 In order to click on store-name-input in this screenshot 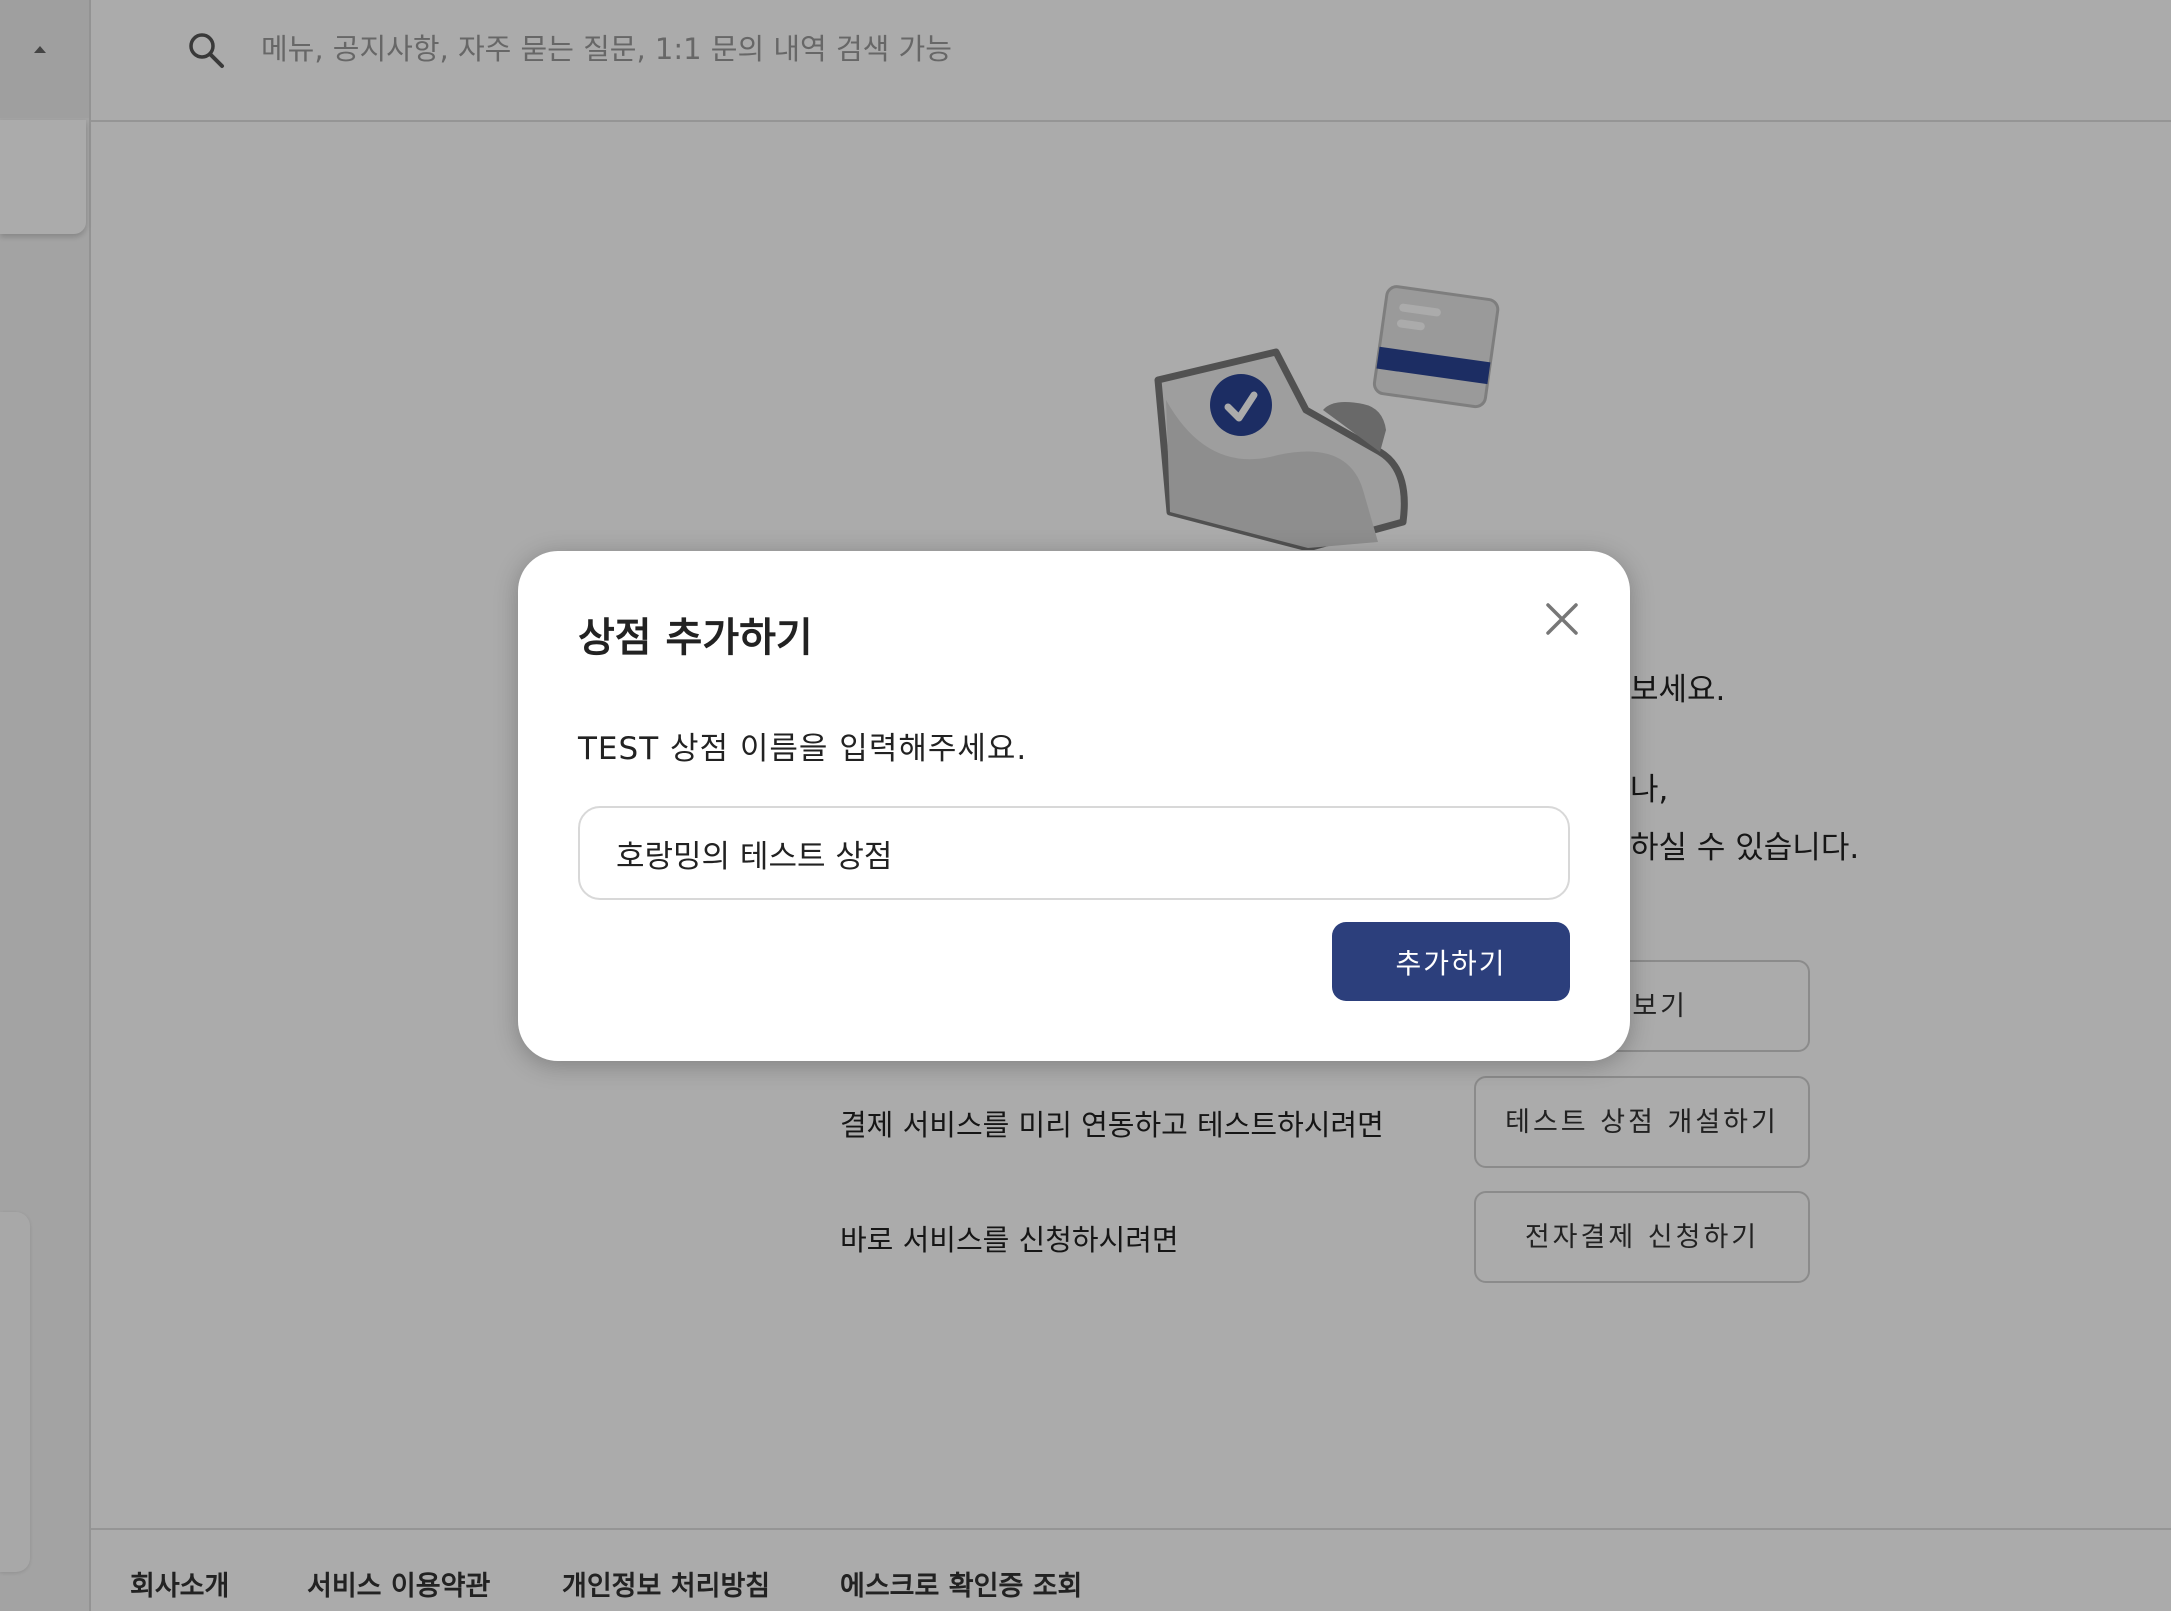, I will do `click(1074, 853)`.